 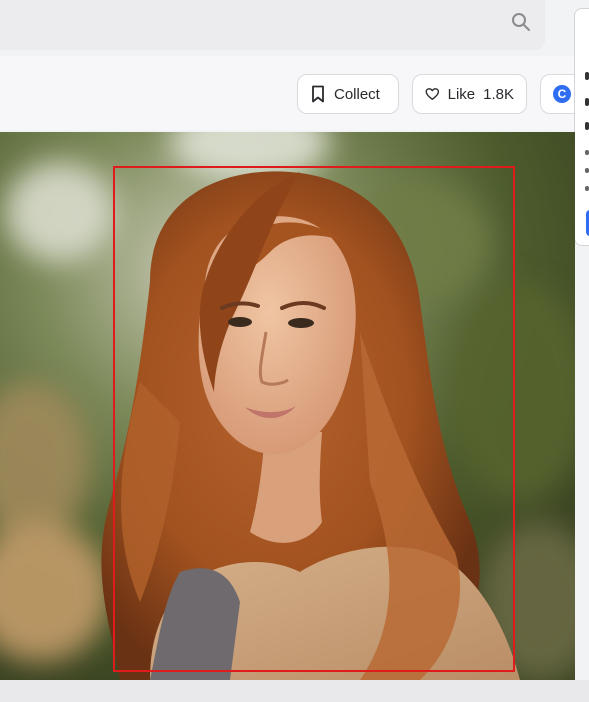 I want to click on collect-button: Collect, so click(x=348, y=94).